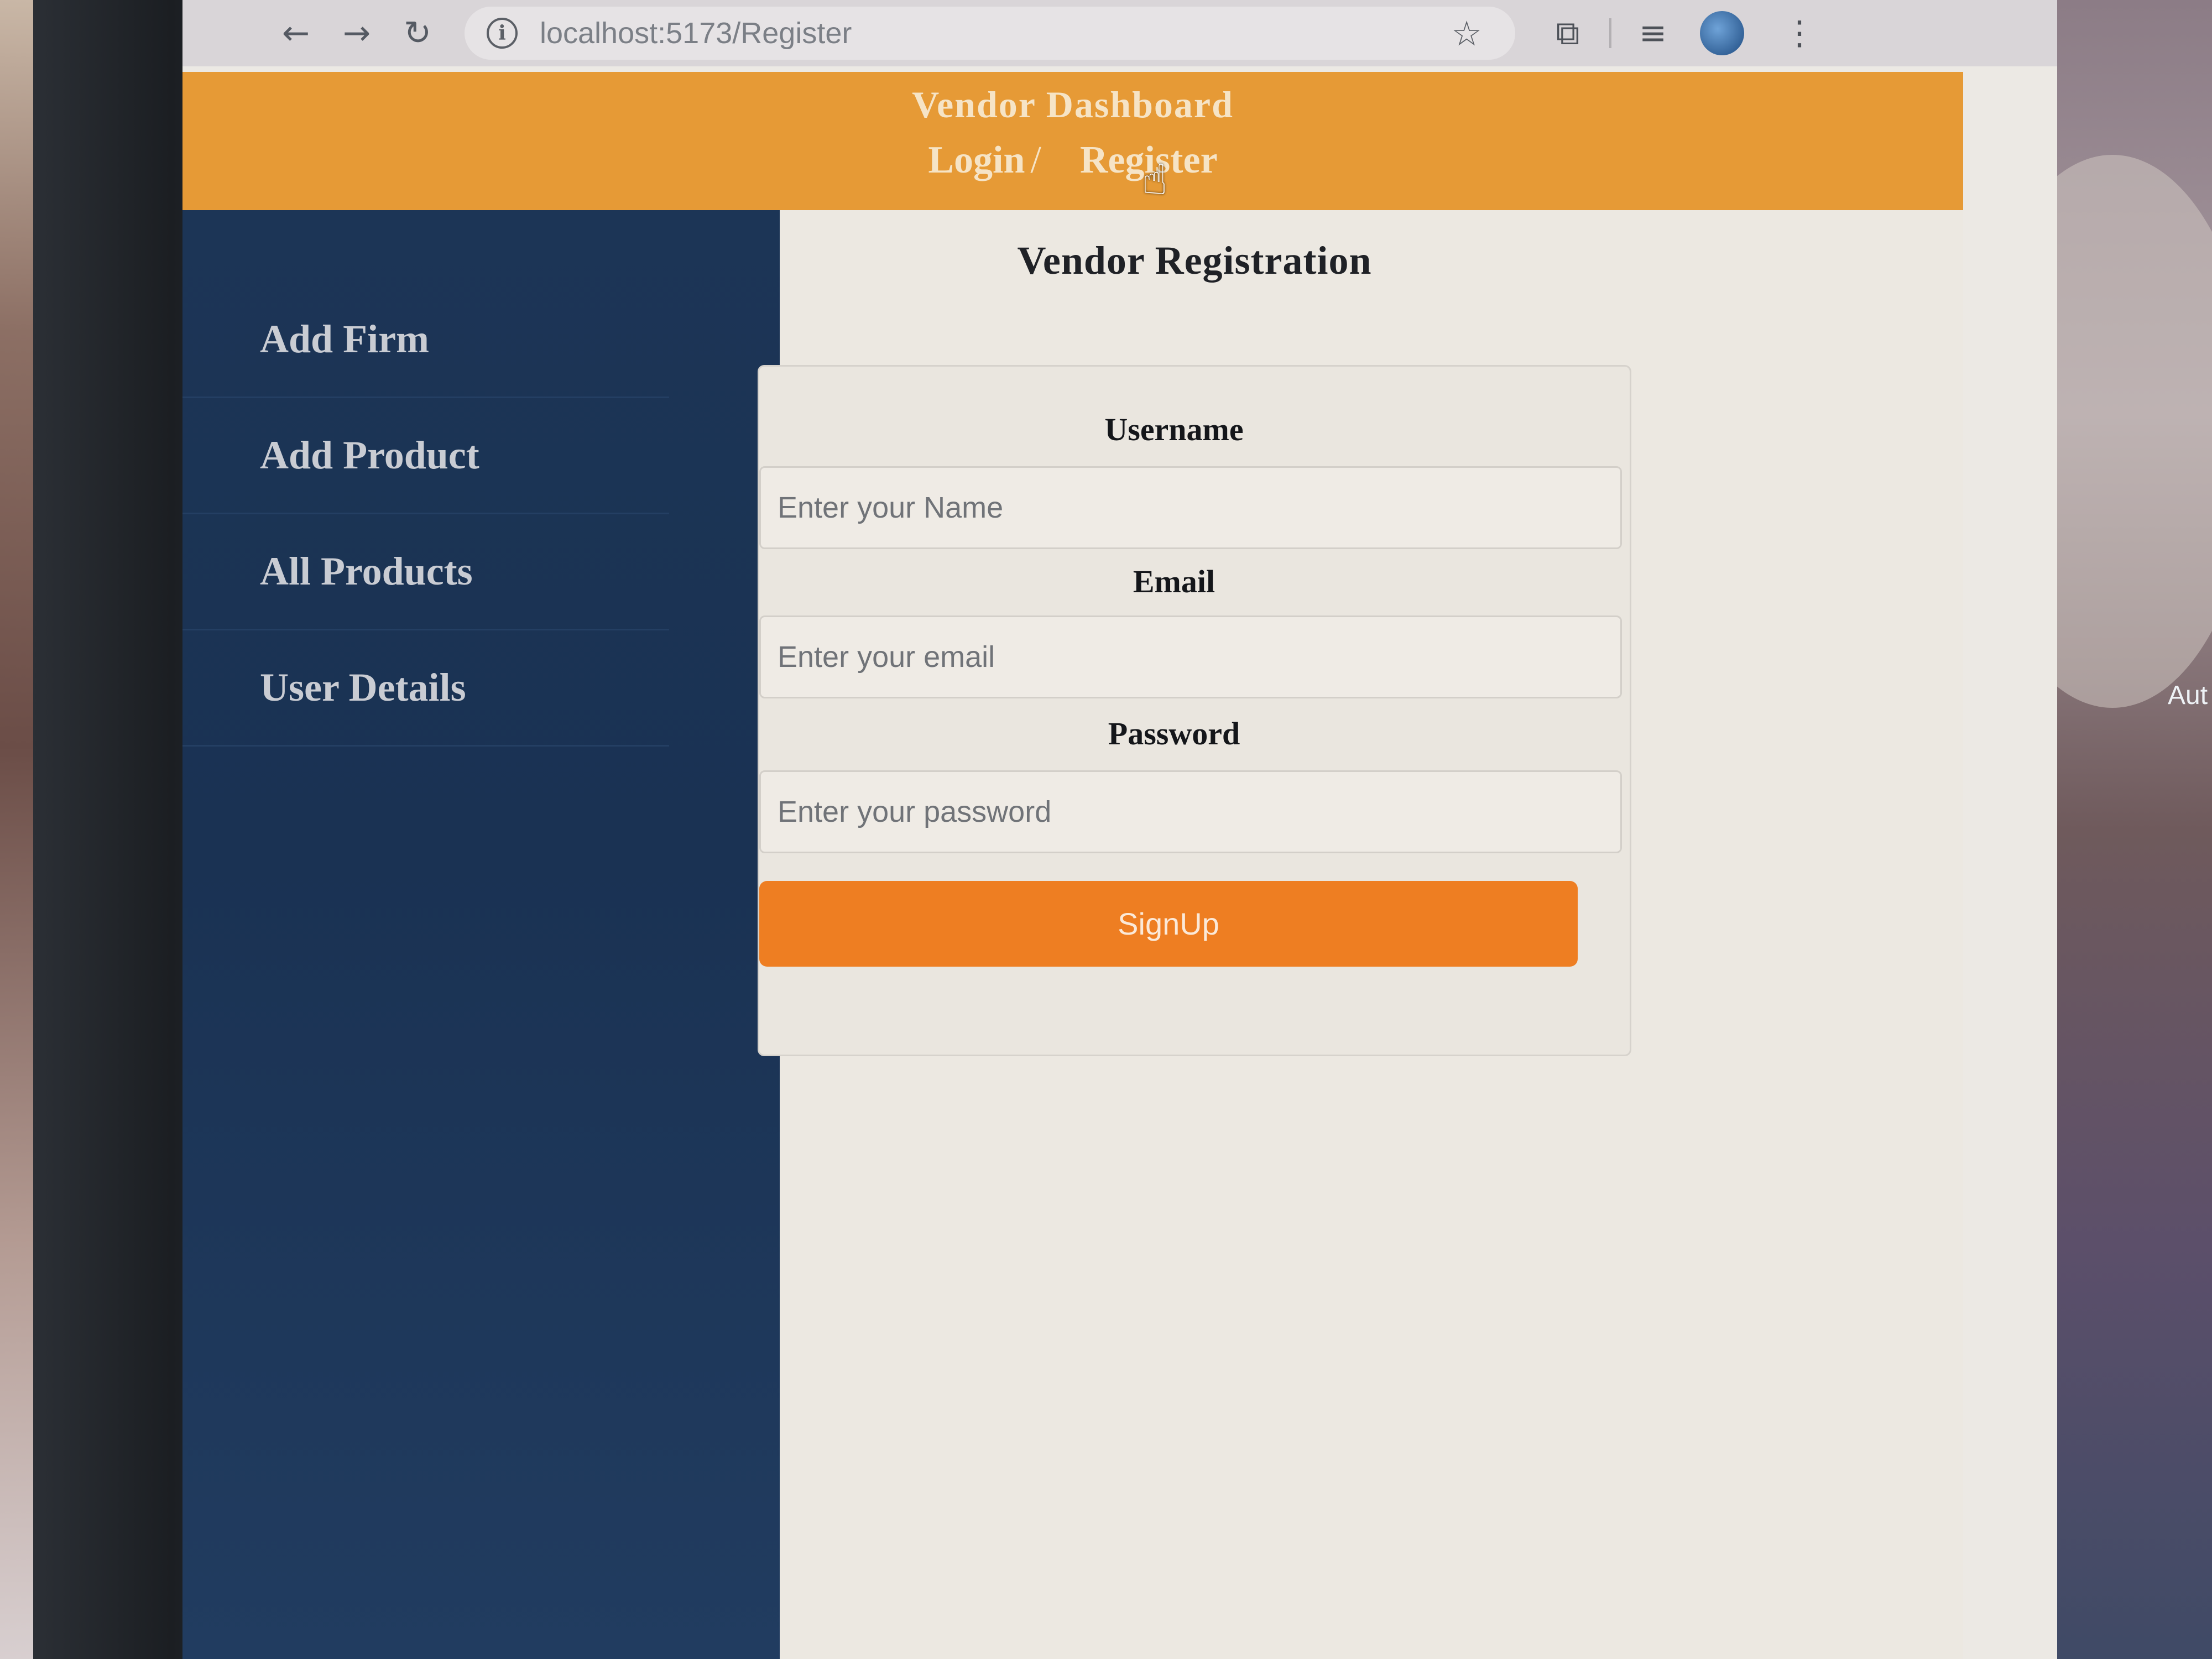 Image resolution: width=2212 pixels, height=1659 pixels. I want to click on app-title: Vendor Dashboard, so click(1073, 105).